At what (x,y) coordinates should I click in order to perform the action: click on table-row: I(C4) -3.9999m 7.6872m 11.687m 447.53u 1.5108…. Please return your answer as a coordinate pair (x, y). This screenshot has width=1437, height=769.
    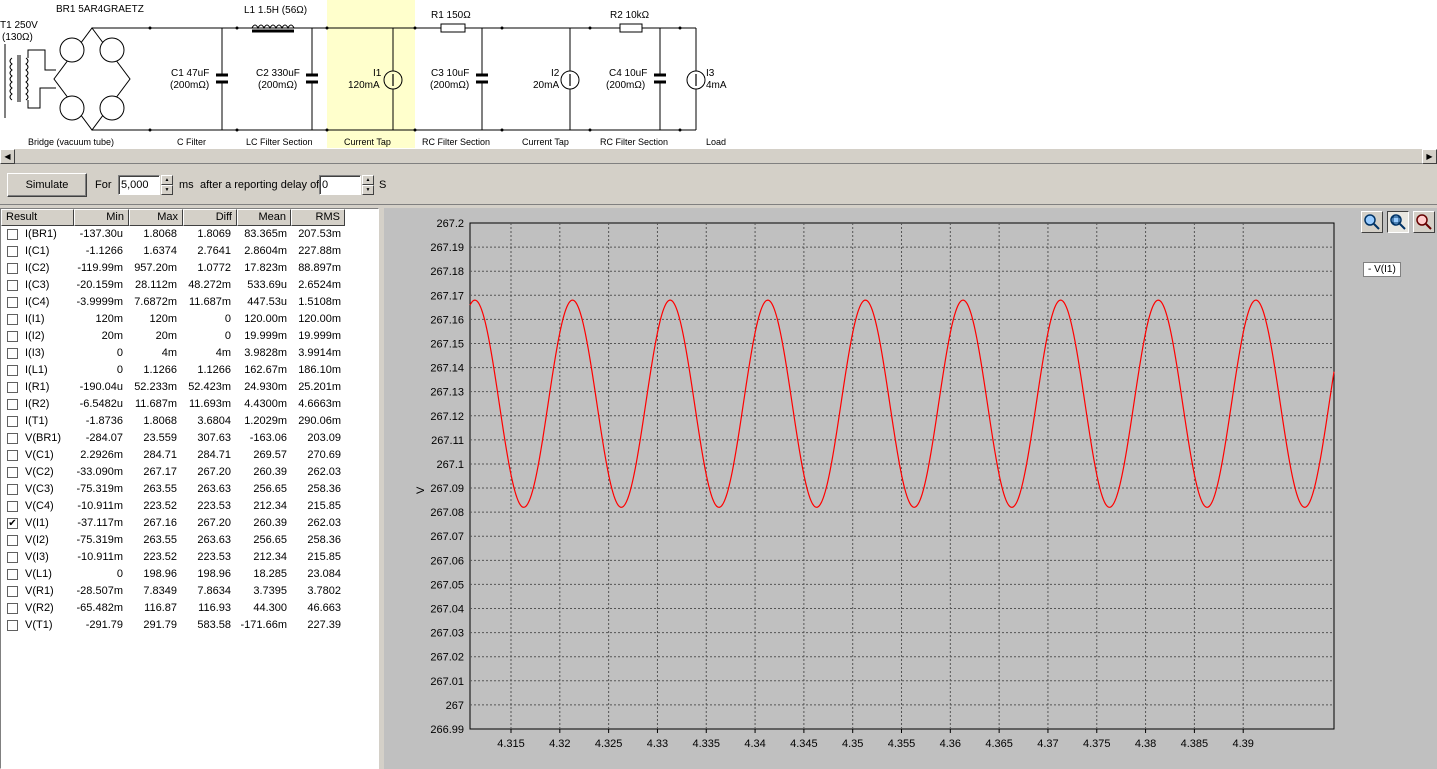
    Looking at the image, I should click on (189, 302).